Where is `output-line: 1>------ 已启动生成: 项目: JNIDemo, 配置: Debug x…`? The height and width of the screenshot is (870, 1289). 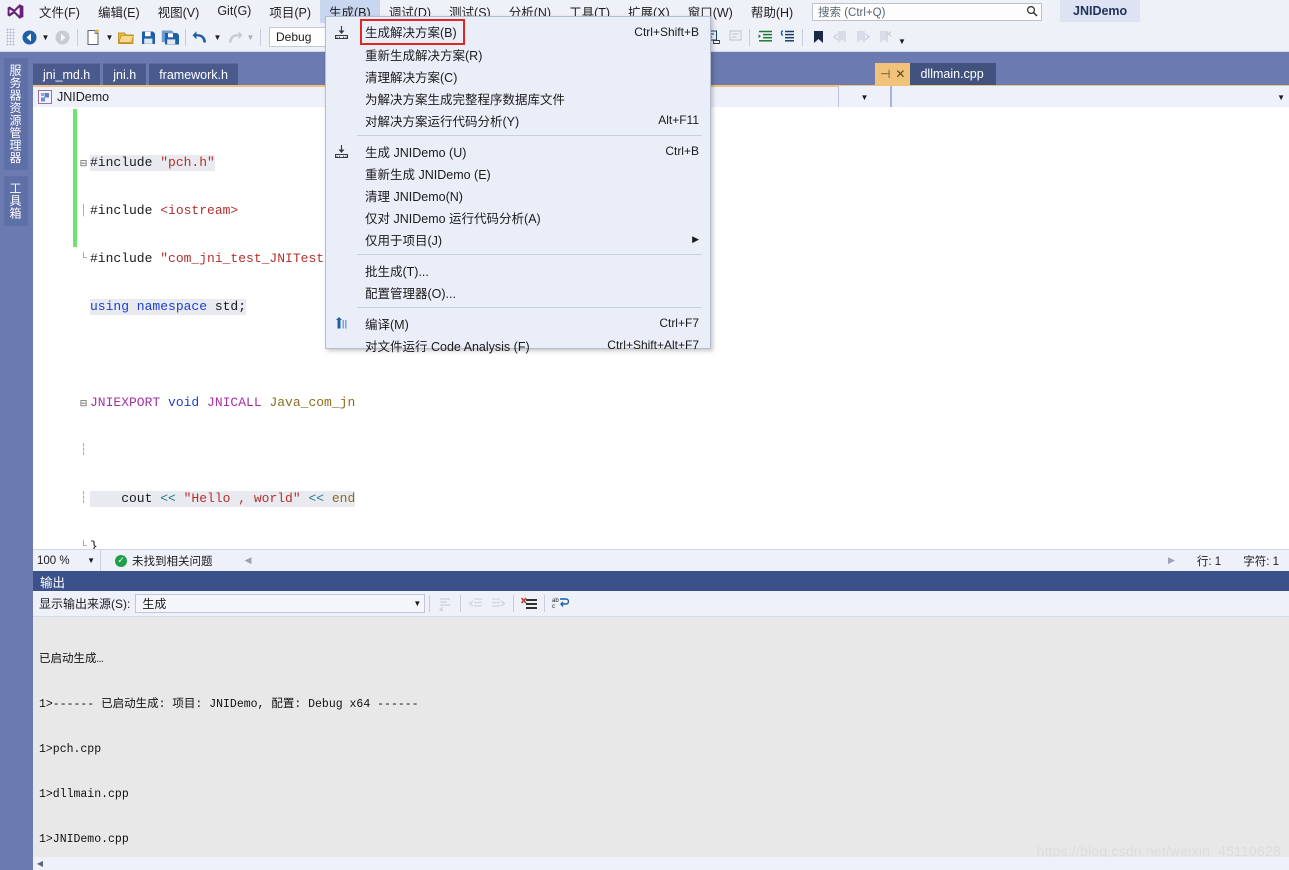
output-line: 1>------ 已启动生成: 项目: JNIDemo, 配置: Debug x… is located at coordinates (229, 704).